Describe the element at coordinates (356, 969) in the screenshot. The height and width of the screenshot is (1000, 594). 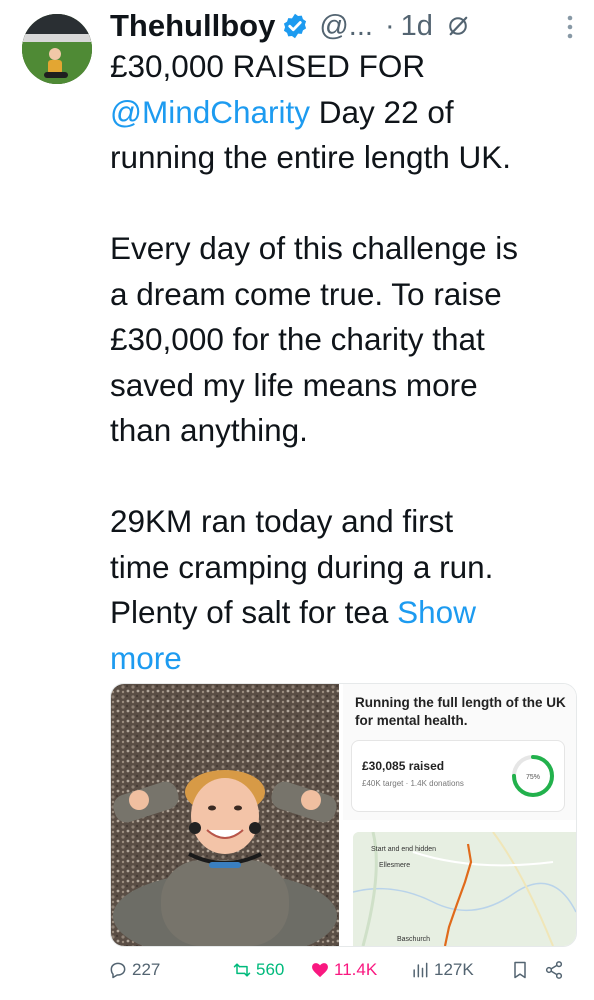
I see `like-count: 11.4K` at that location.